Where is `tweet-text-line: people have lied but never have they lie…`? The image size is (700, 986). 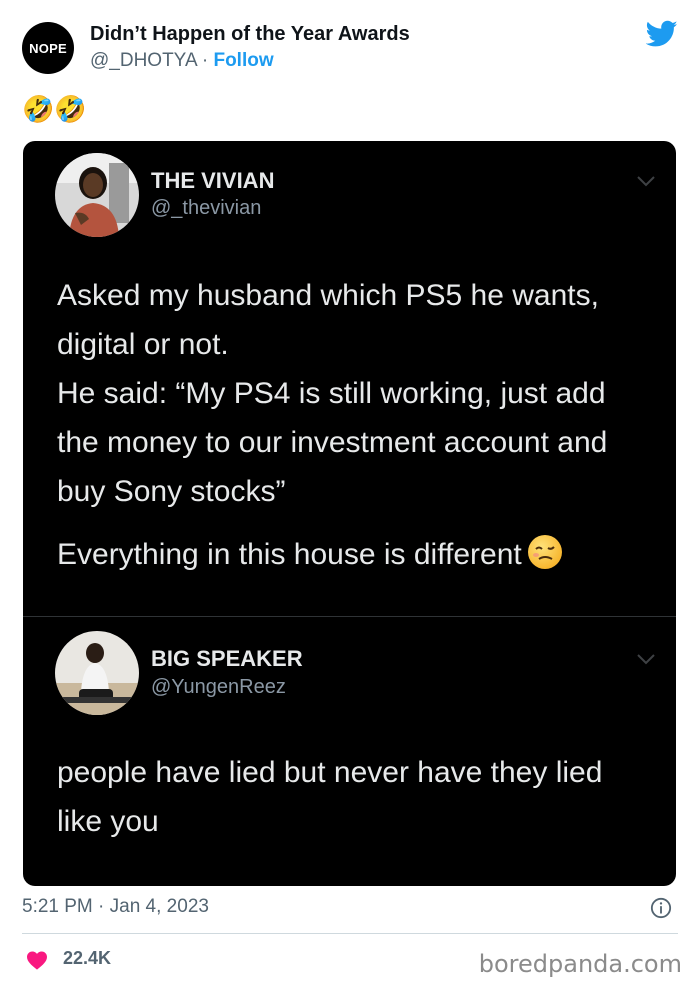 tweet-text-line: people have lied but never have they lie… is located at coordinates (330, 797).